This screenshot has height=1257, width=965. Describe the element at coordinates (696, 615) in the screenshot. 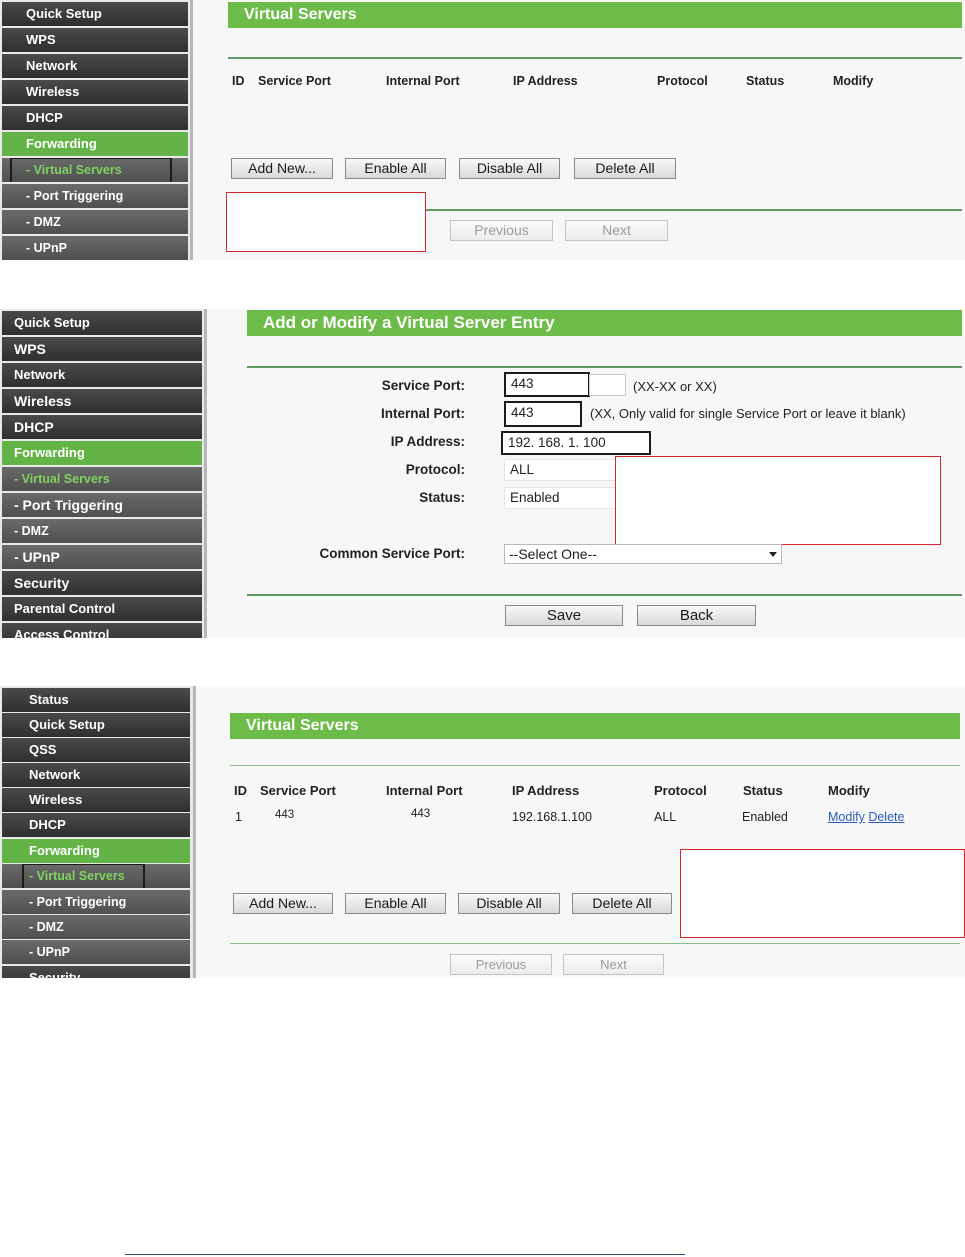

I see `back-button: Back` at that location.